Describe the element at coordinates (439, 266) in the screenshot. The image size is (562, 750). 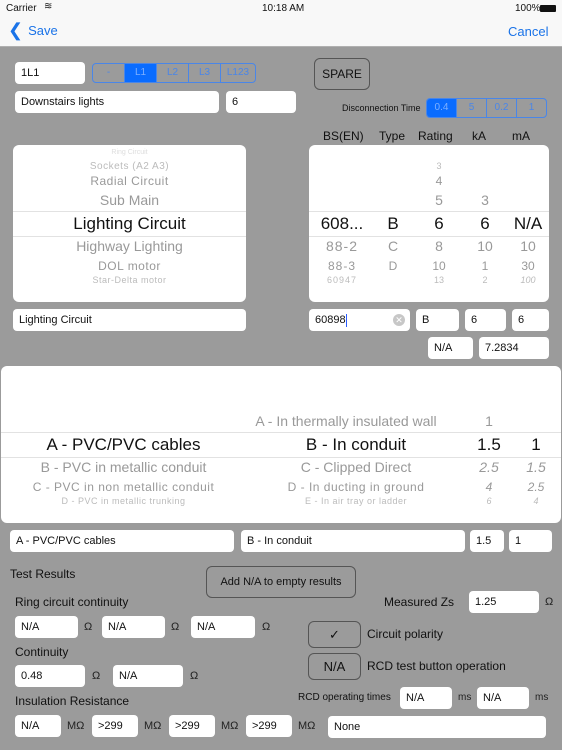
I see `rating-option: 10` at that location.